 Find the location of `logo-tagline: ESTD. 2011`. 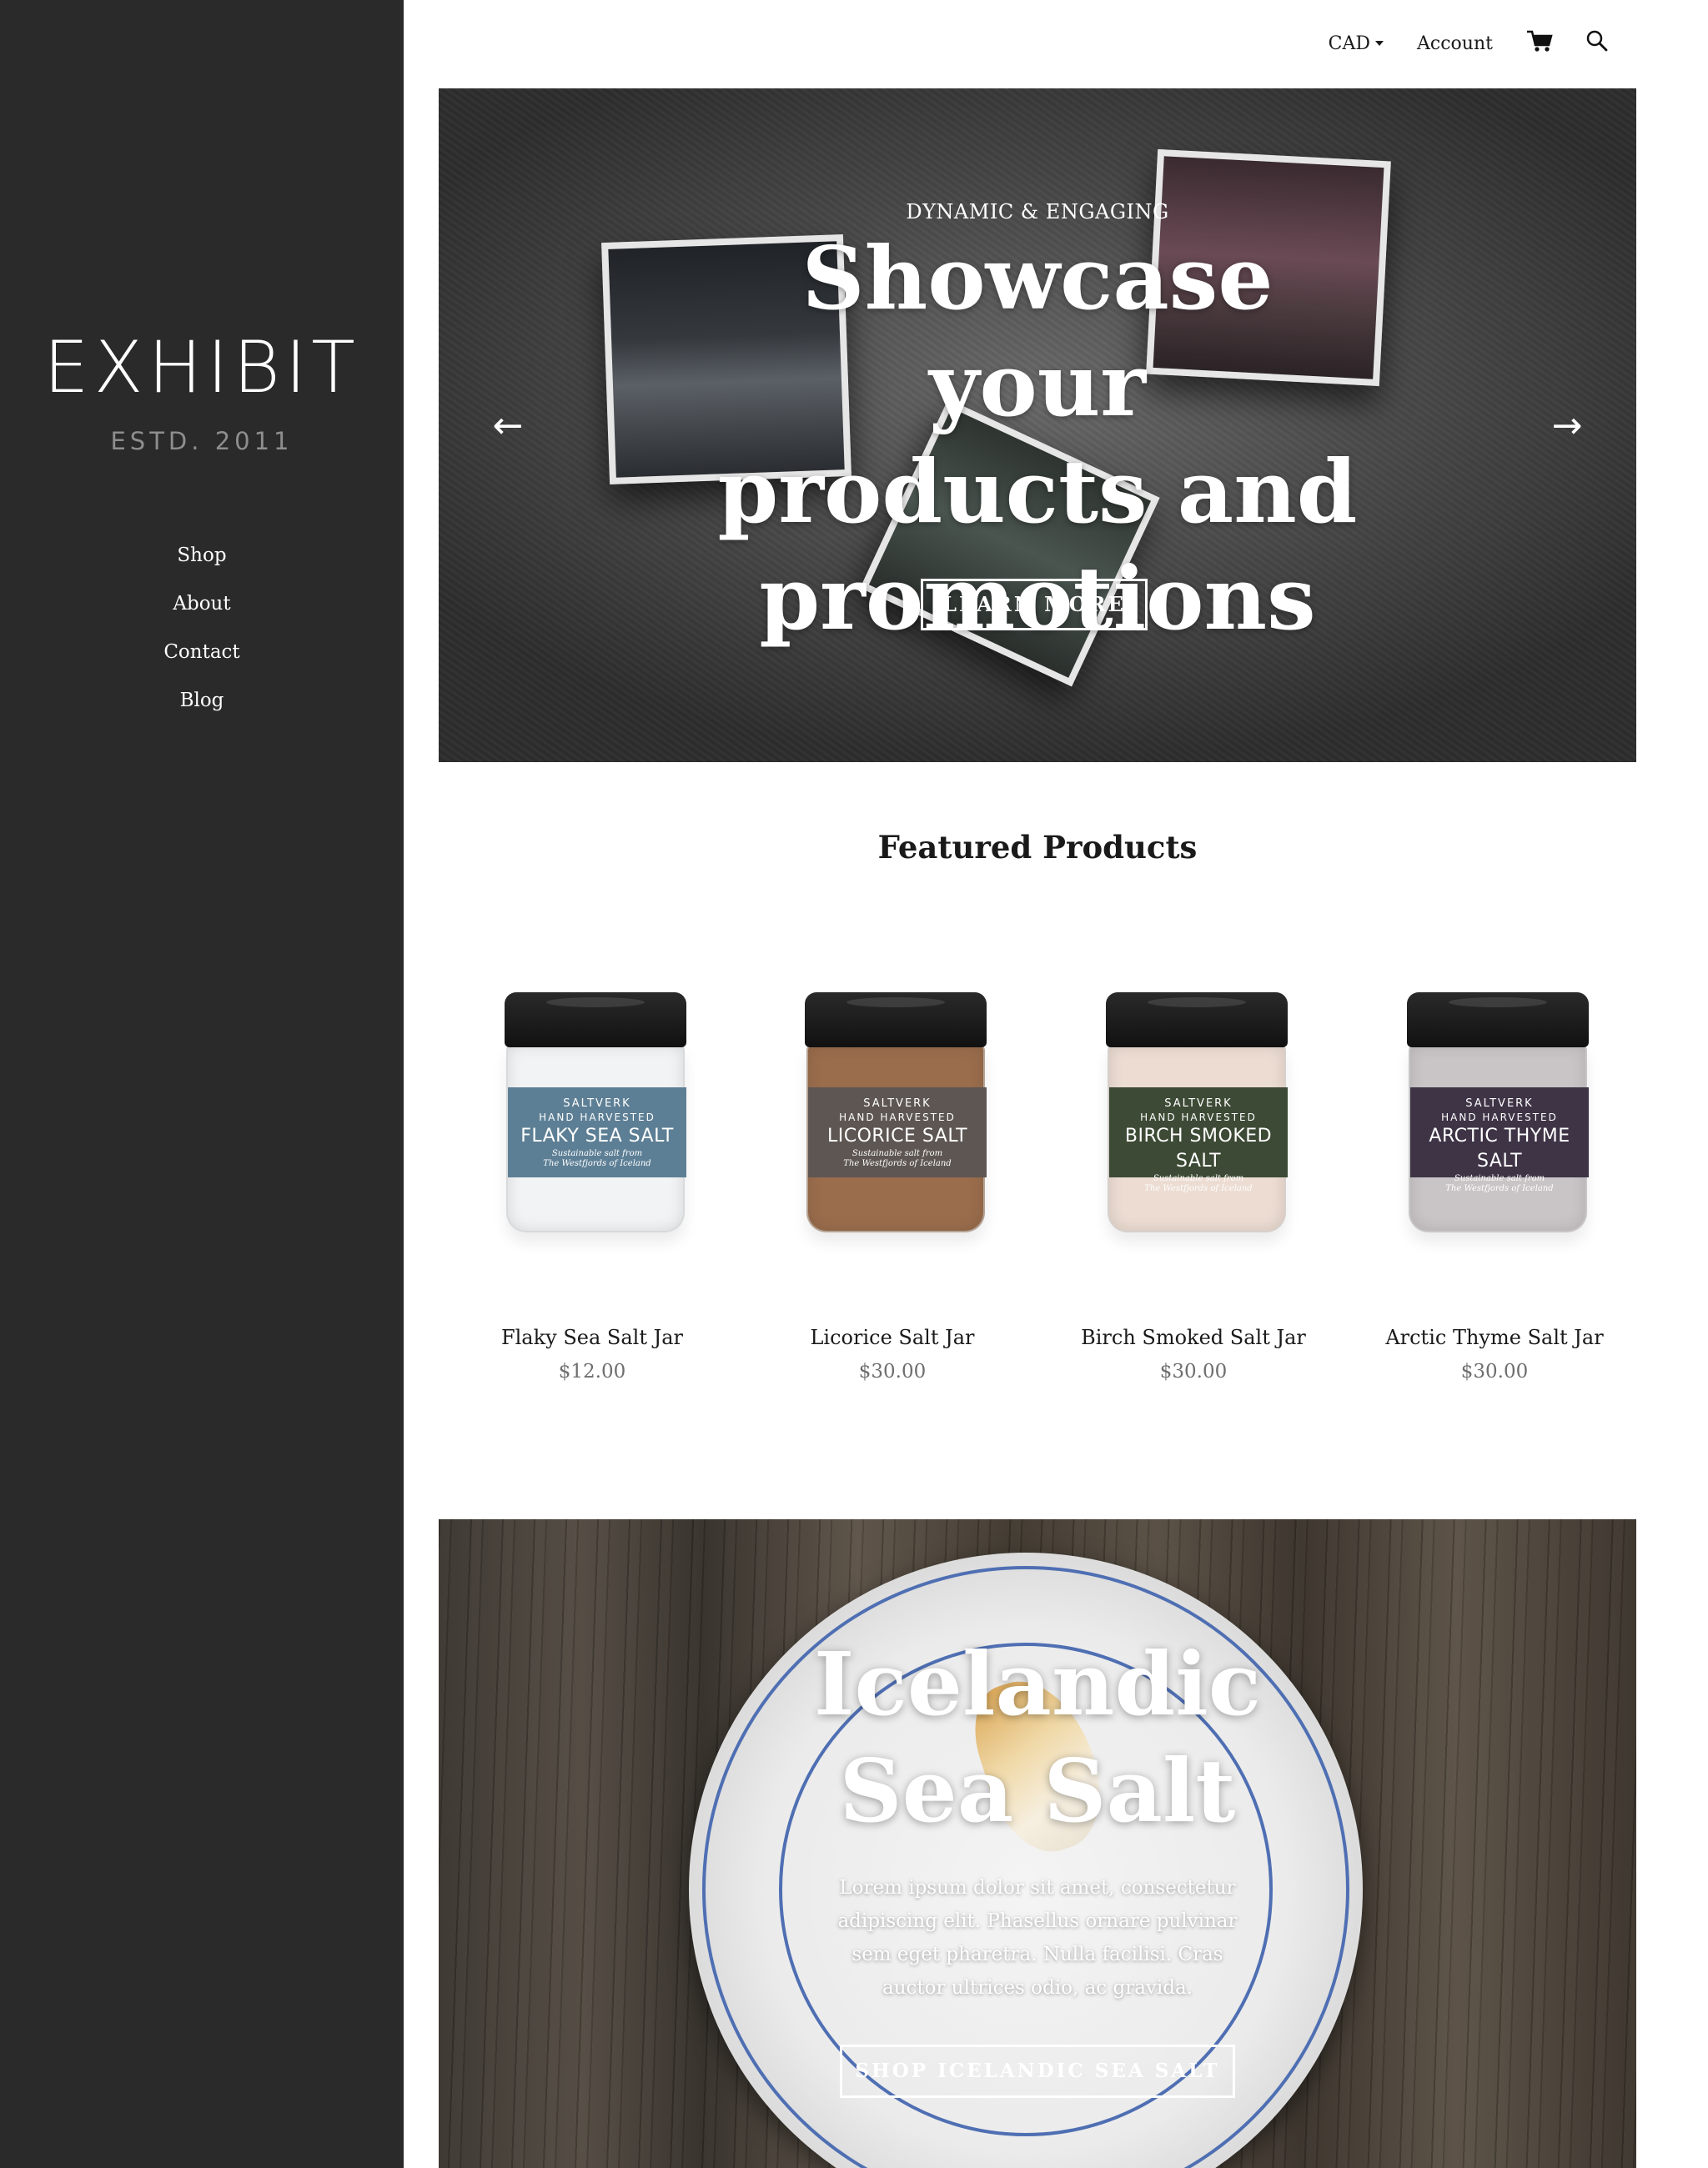

logo-tagline: ESTD. 2011 is located at coordinates (202, 441).